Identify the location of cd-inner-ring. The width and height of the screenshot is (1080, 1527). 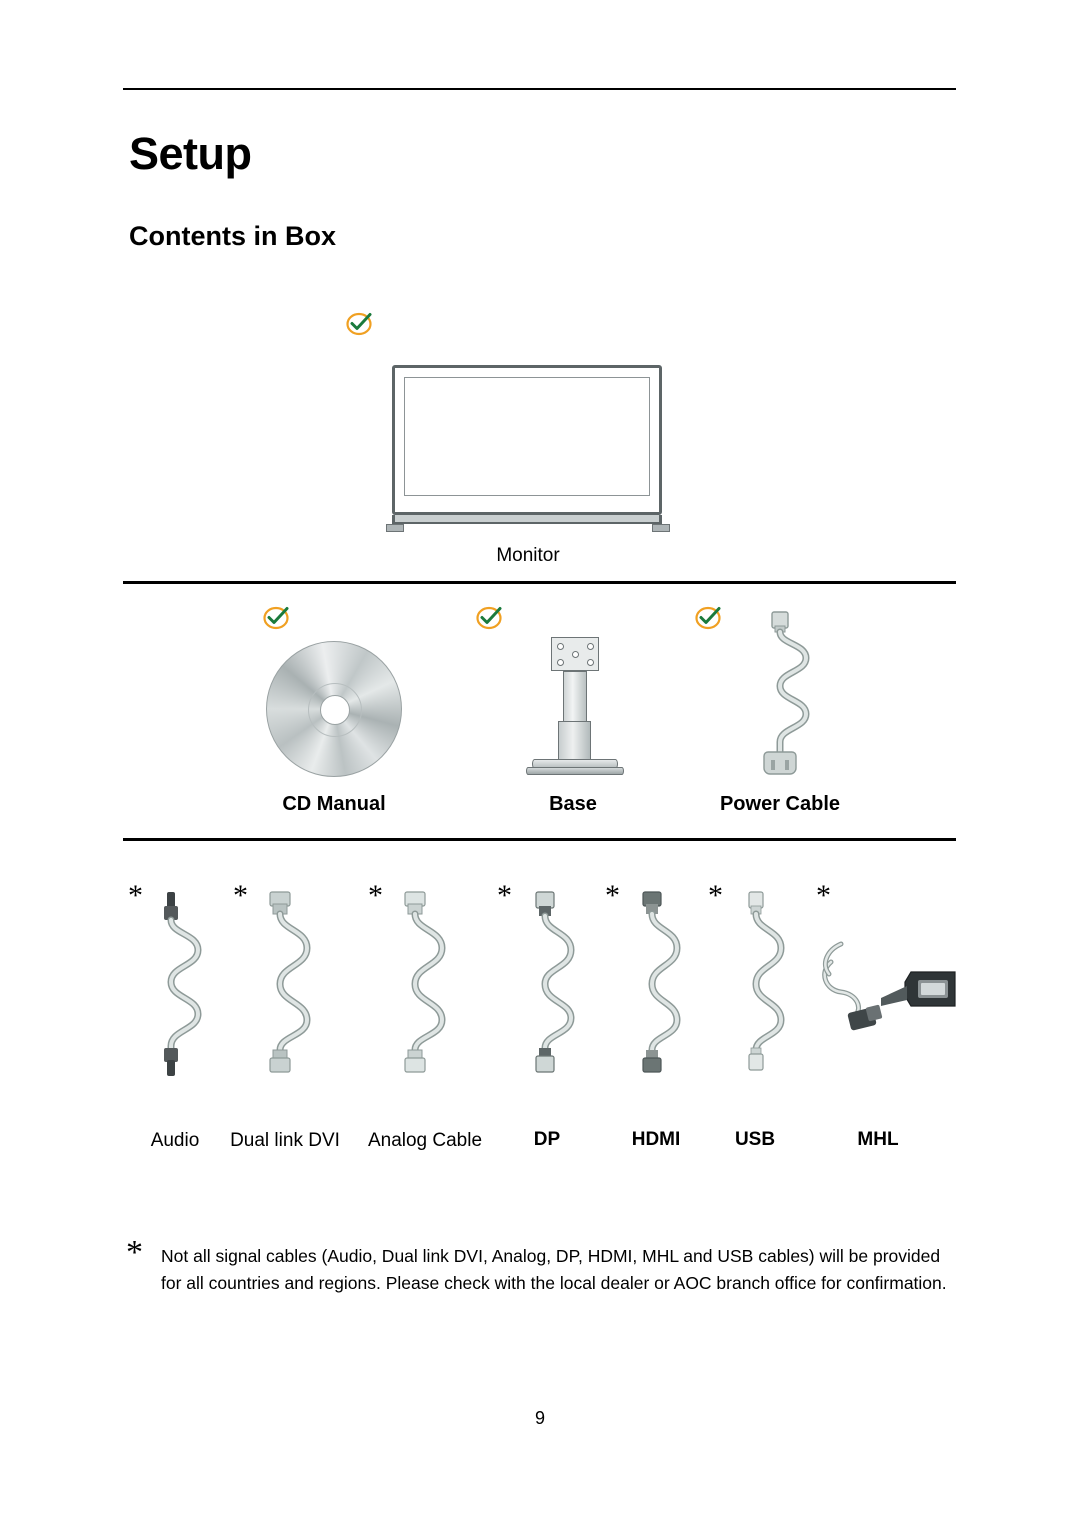
(335, 710).